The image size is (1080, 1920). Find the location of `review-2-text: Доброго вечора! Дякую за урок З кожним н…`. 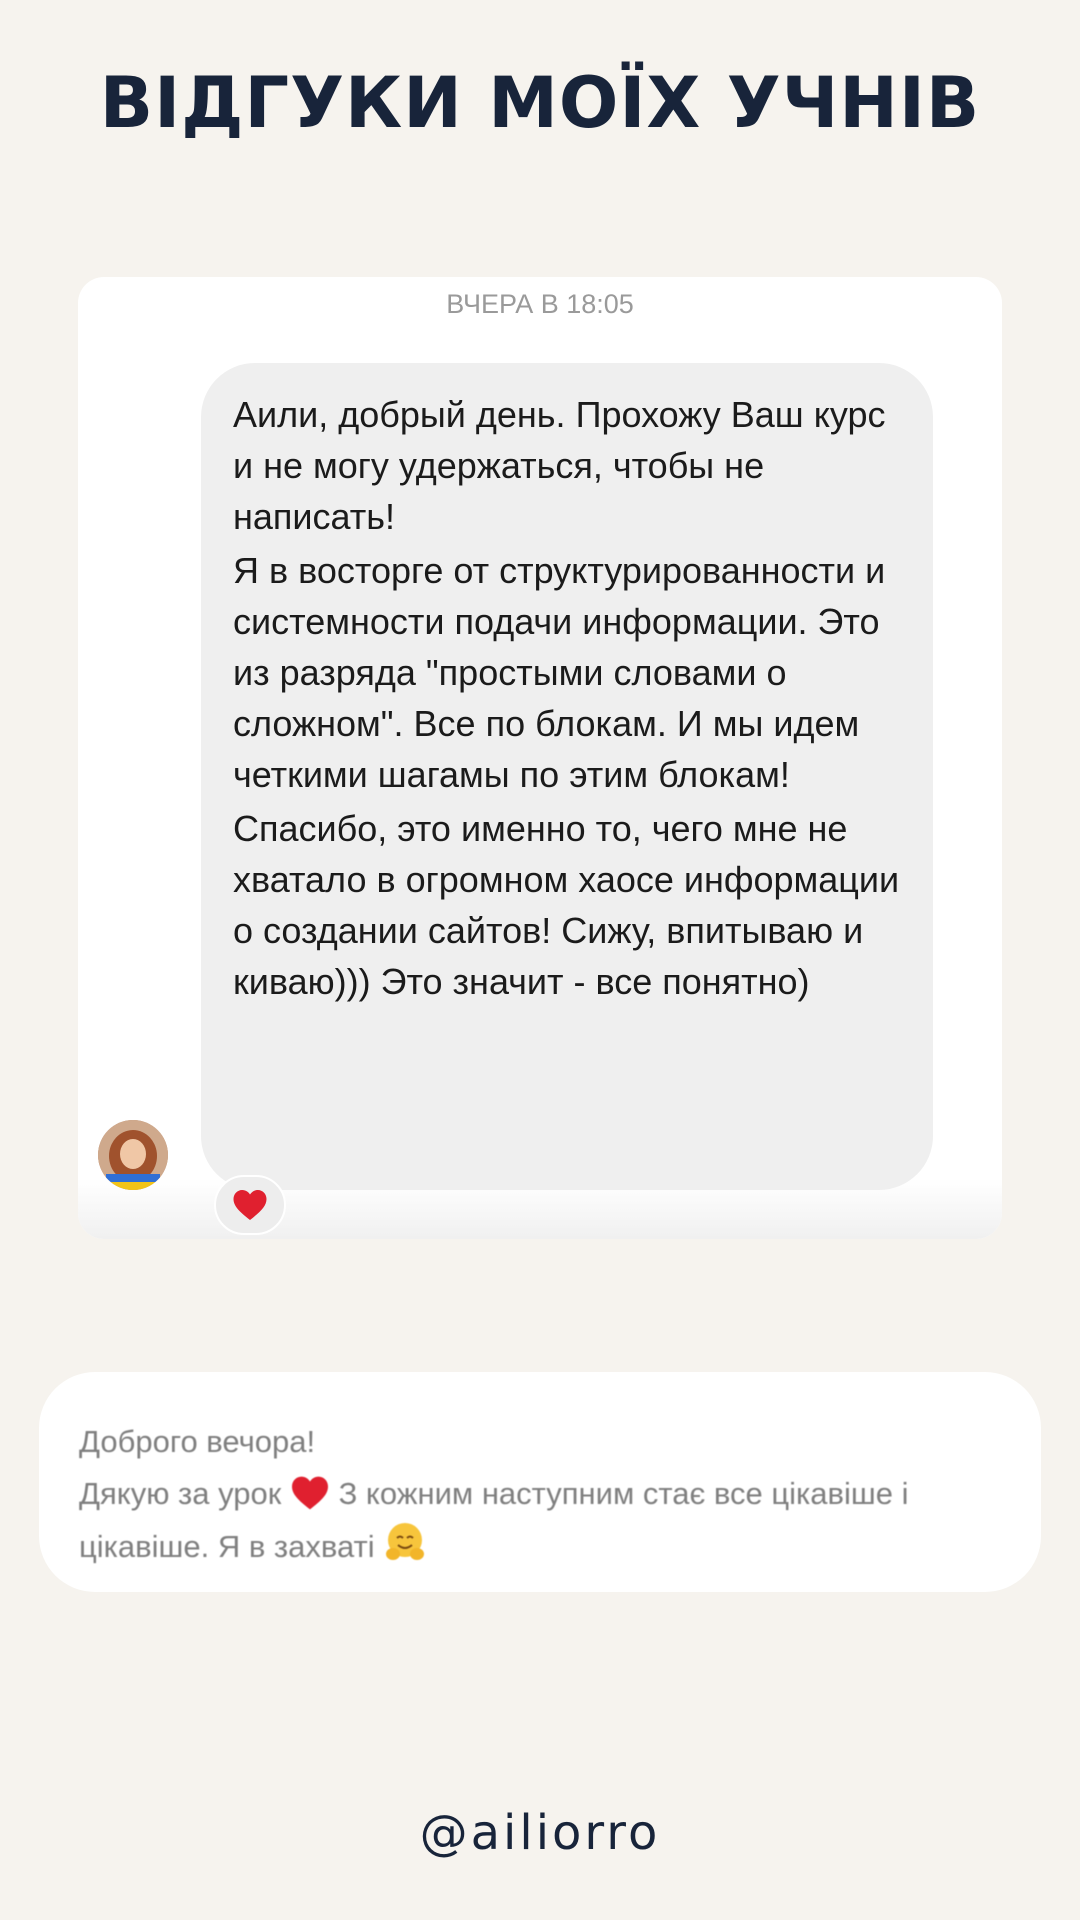

review-2-text: Доброго вечора! Дякую за урок З кожним н… is located at coordinates (559, 1494).